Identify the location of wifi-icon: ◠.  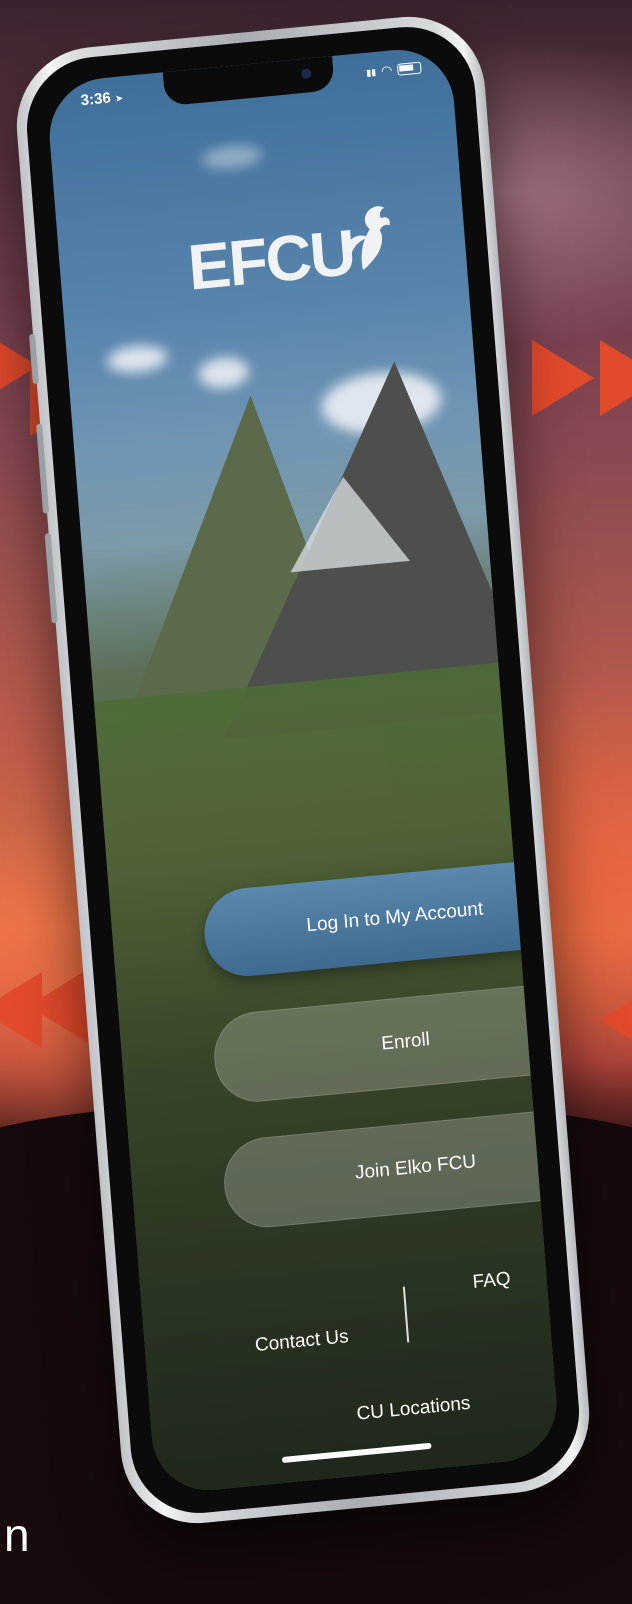
(386, 70).